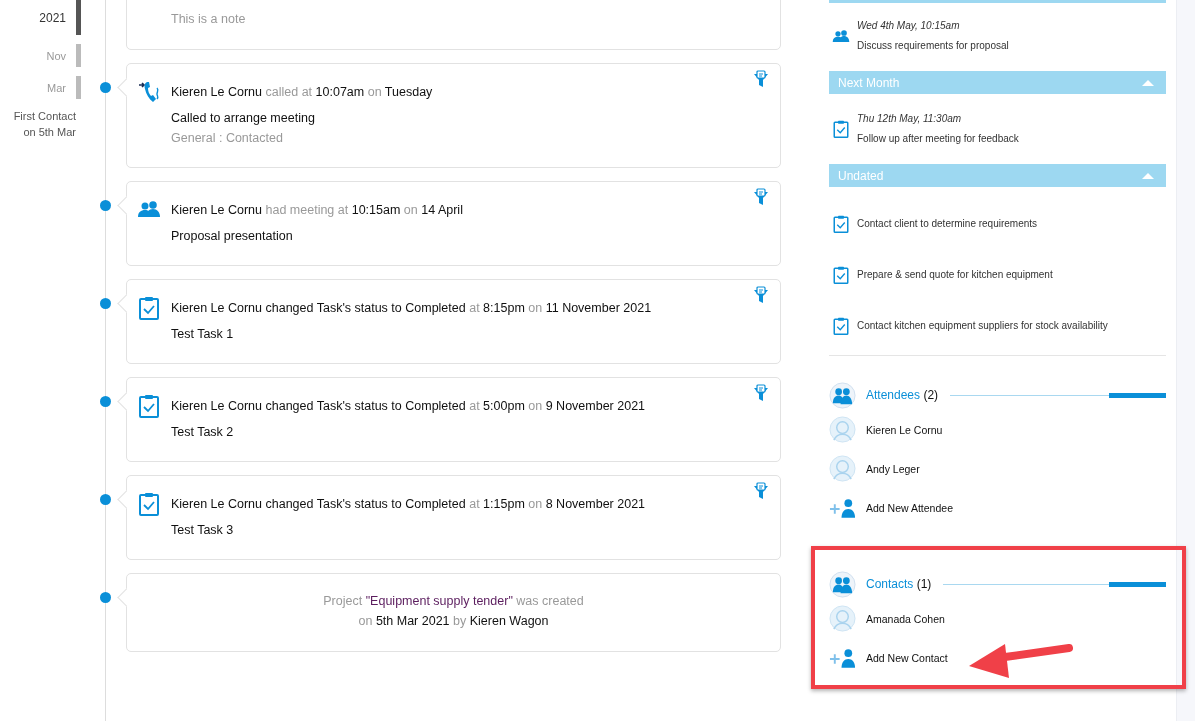  I want to click on first-contact-label: First Contact on 5th Mar, so click(44, 124).